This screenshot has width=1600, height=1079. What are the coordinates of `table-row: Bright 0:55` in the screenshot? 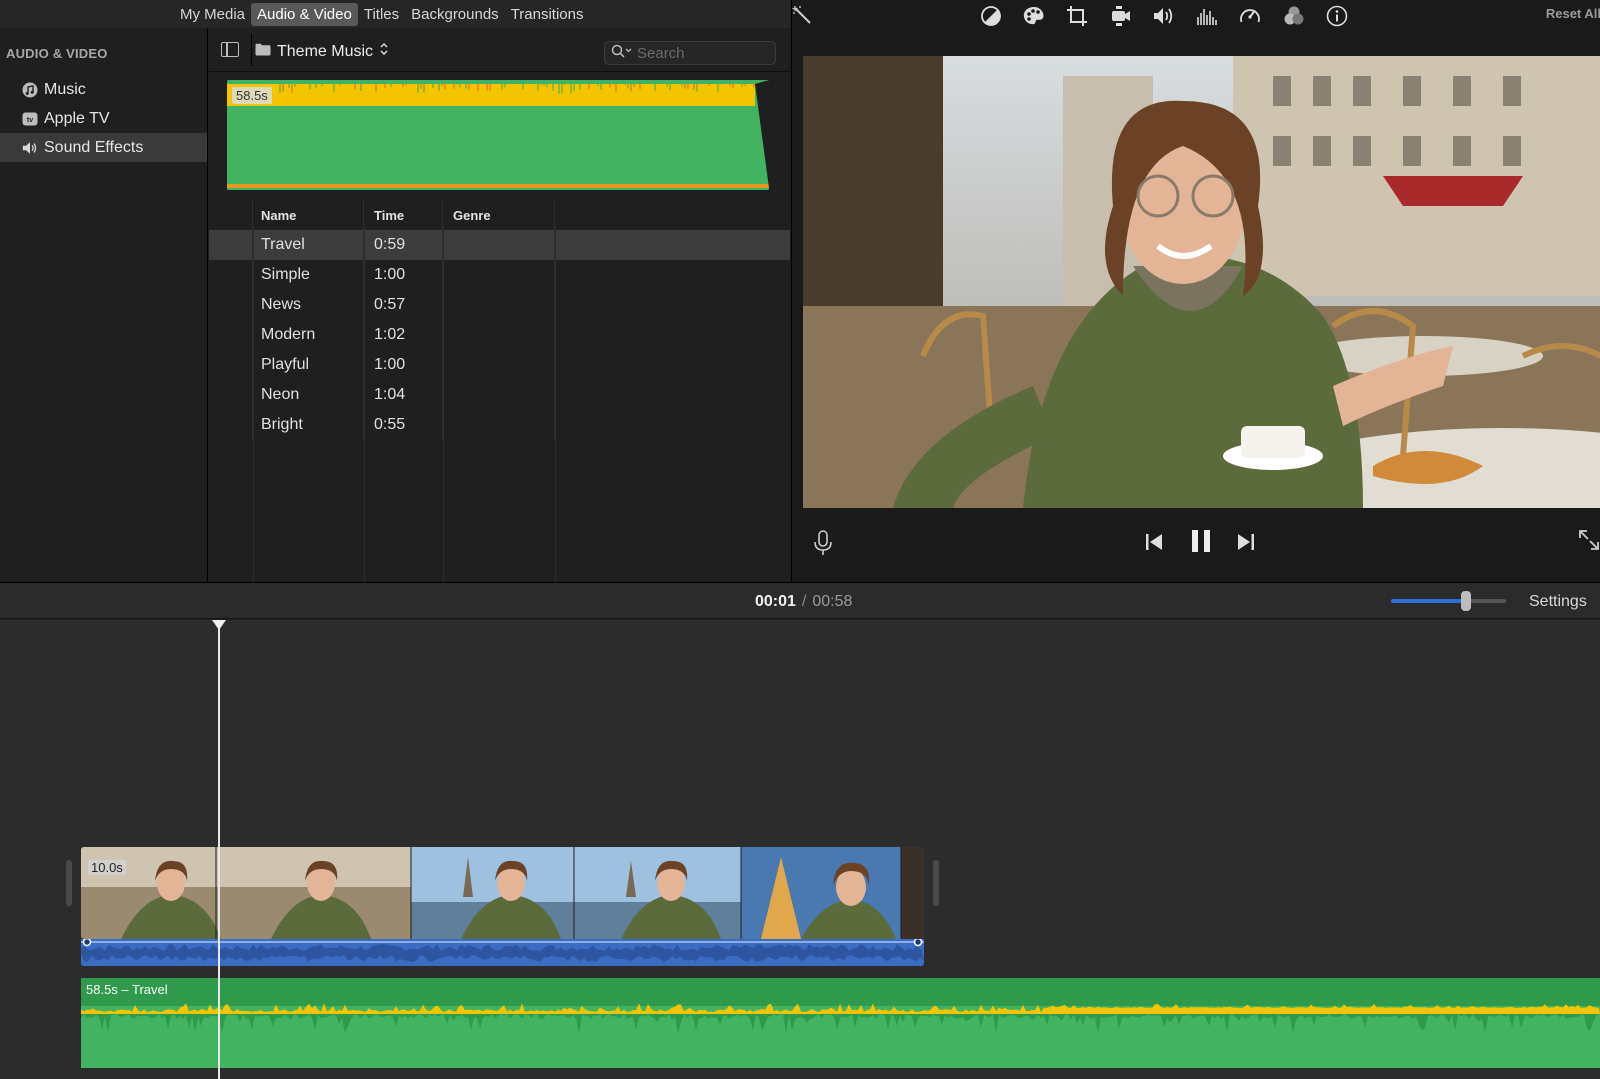 It's located at (499, 425).